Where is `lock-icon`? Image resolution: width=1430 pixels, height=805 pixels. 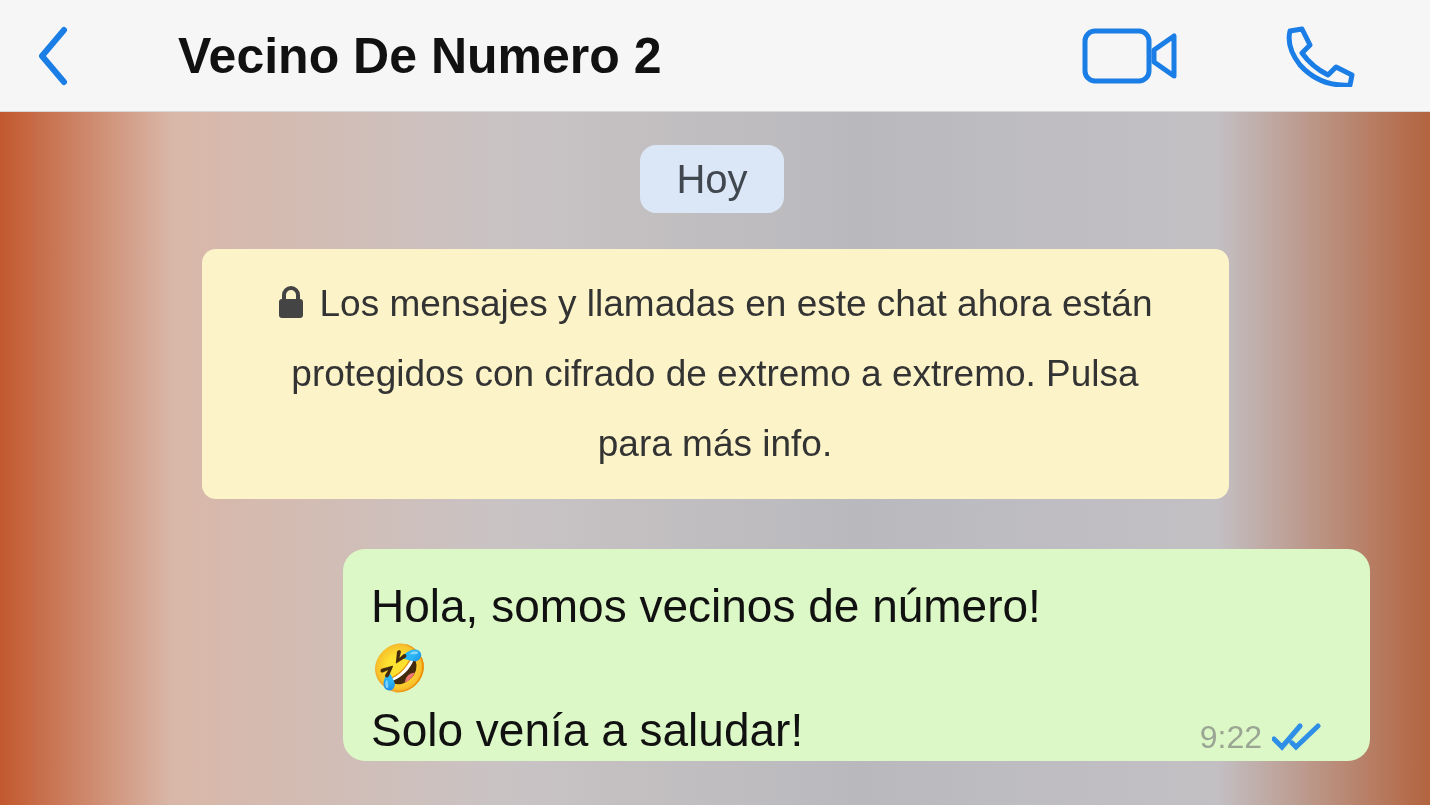 lock-icon is located at coordinates (290, 302).